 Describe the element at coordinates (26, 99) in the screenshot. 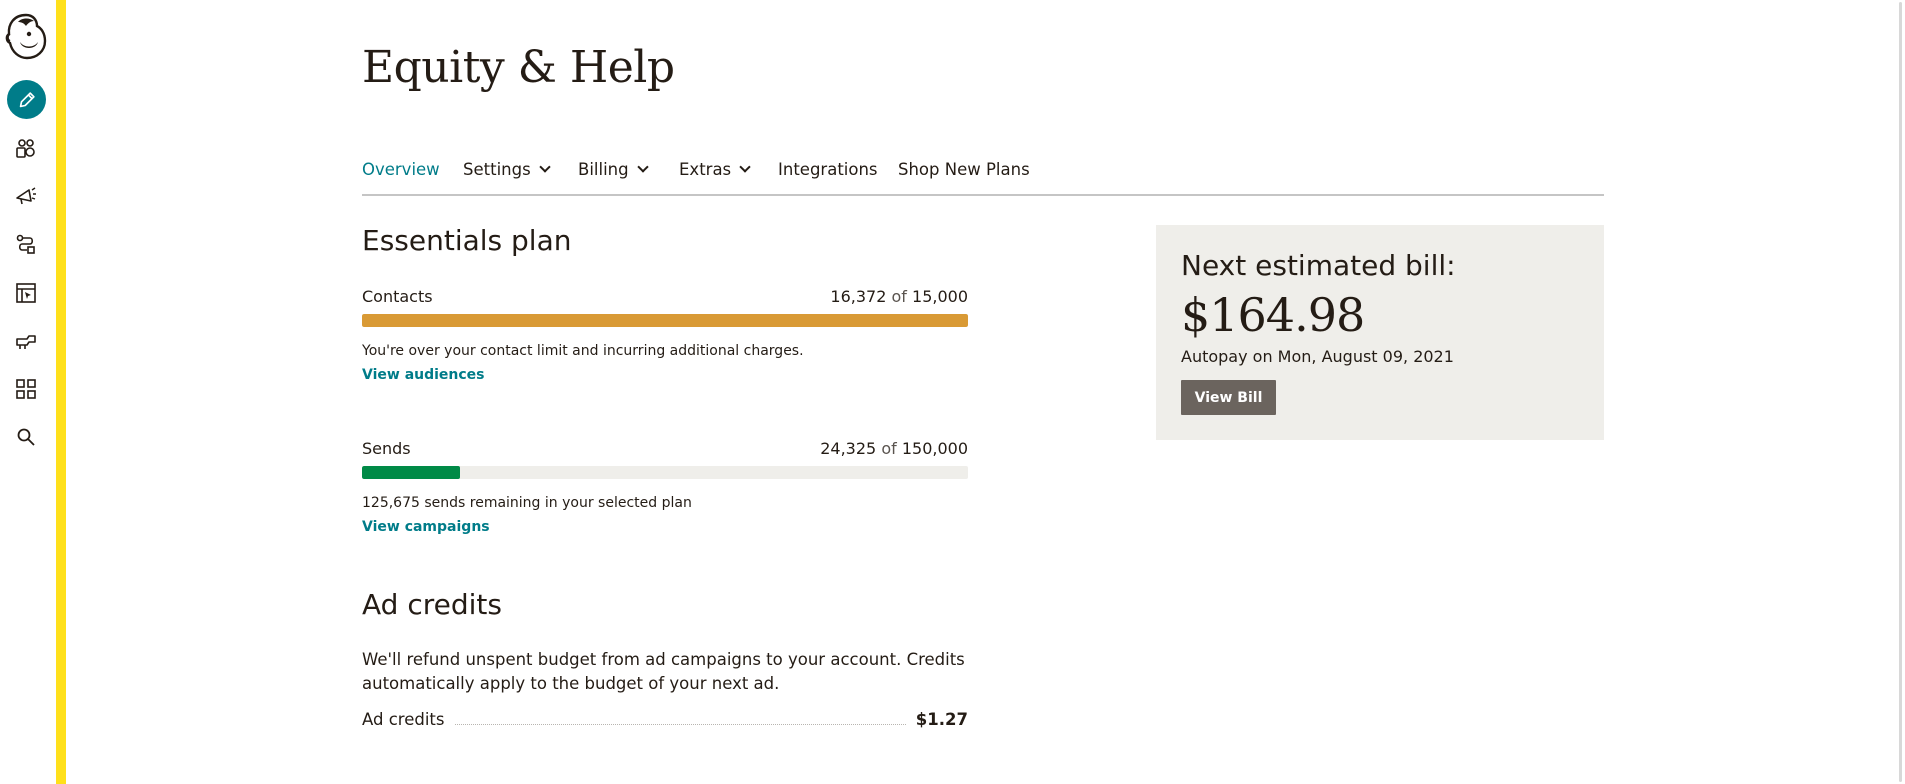

I see `create-pencil-icon` at that location.